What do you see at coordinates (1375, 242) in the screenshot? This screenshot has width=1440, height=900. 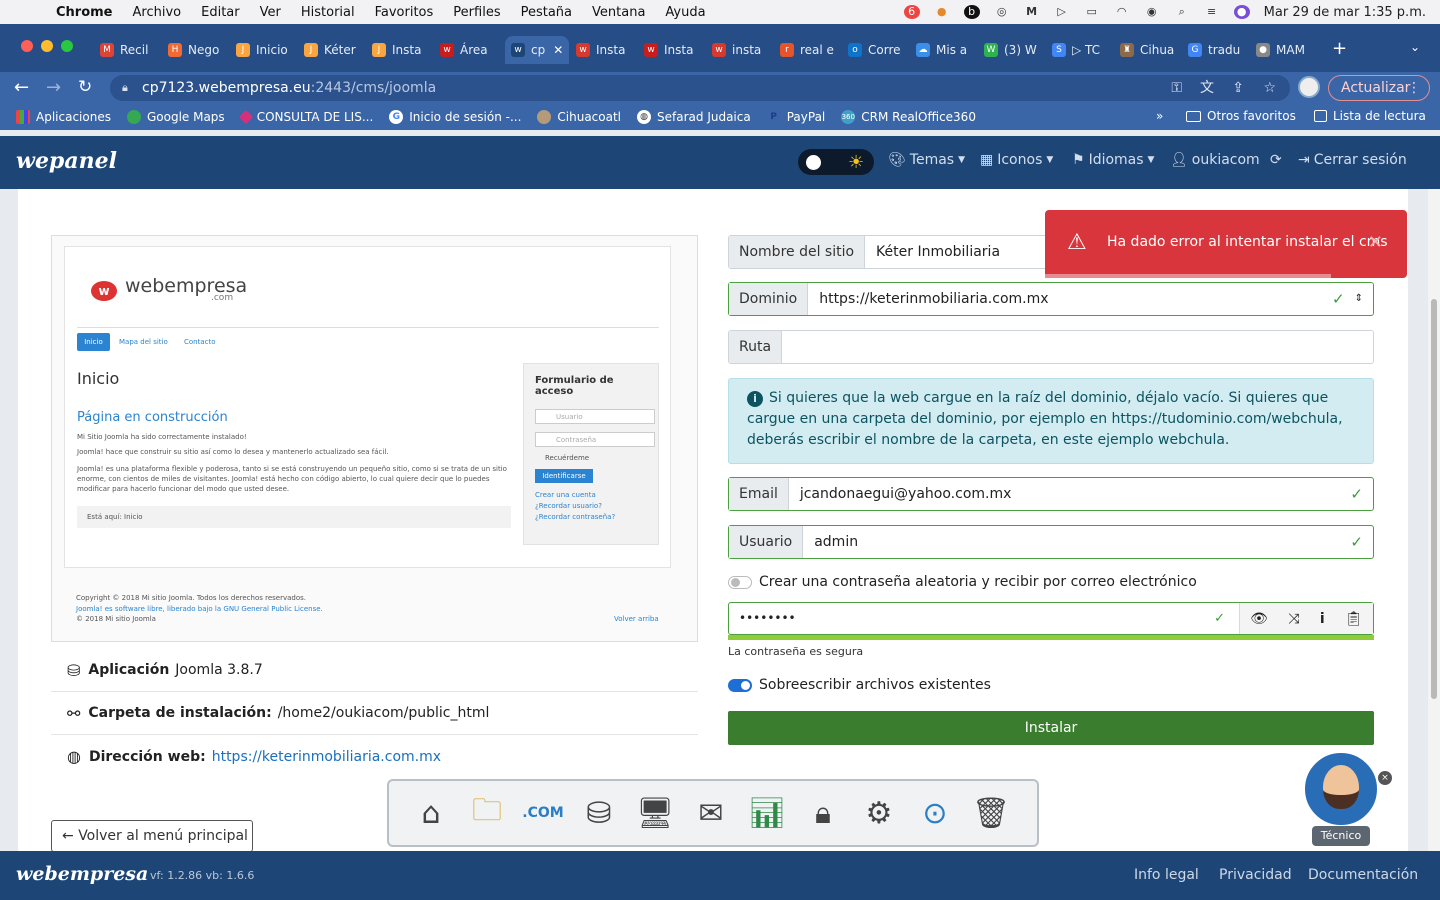 I see `close-icon: ✕` at bounding box center [1375, 242].